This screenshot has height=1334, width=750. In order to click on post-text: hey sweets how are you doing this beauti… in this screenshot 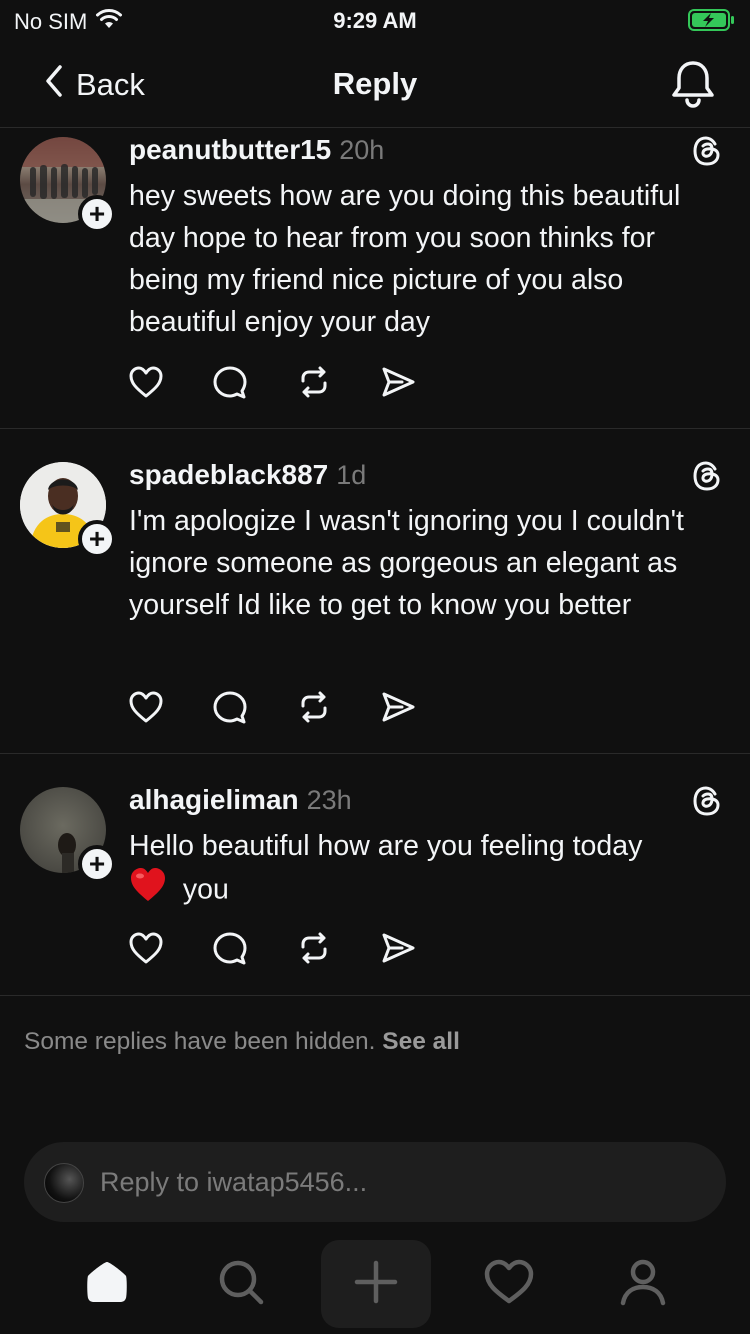, I will do `click(405, 259)`.